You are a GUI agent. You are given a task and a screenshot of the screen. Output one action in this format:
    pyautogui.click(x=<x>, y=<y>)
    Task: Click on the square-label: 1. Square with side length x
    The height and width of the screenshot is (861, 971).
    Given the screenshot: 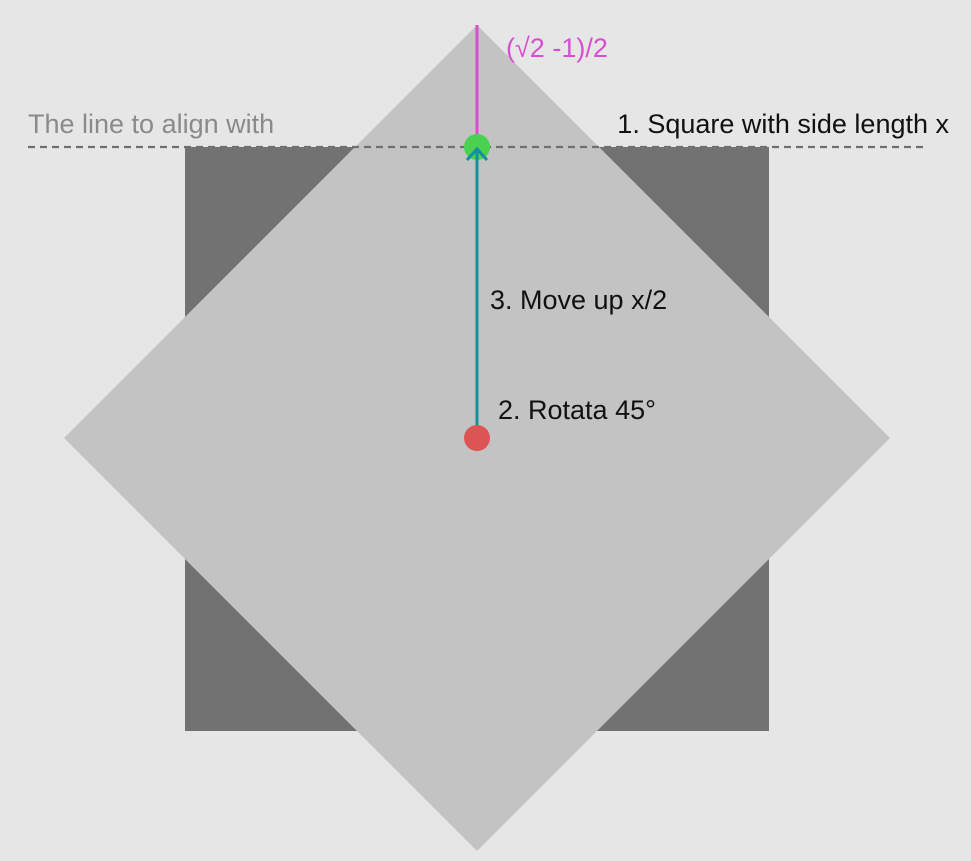 What is the action you would take?
    pyautogui.click(x=783, y=124)
    